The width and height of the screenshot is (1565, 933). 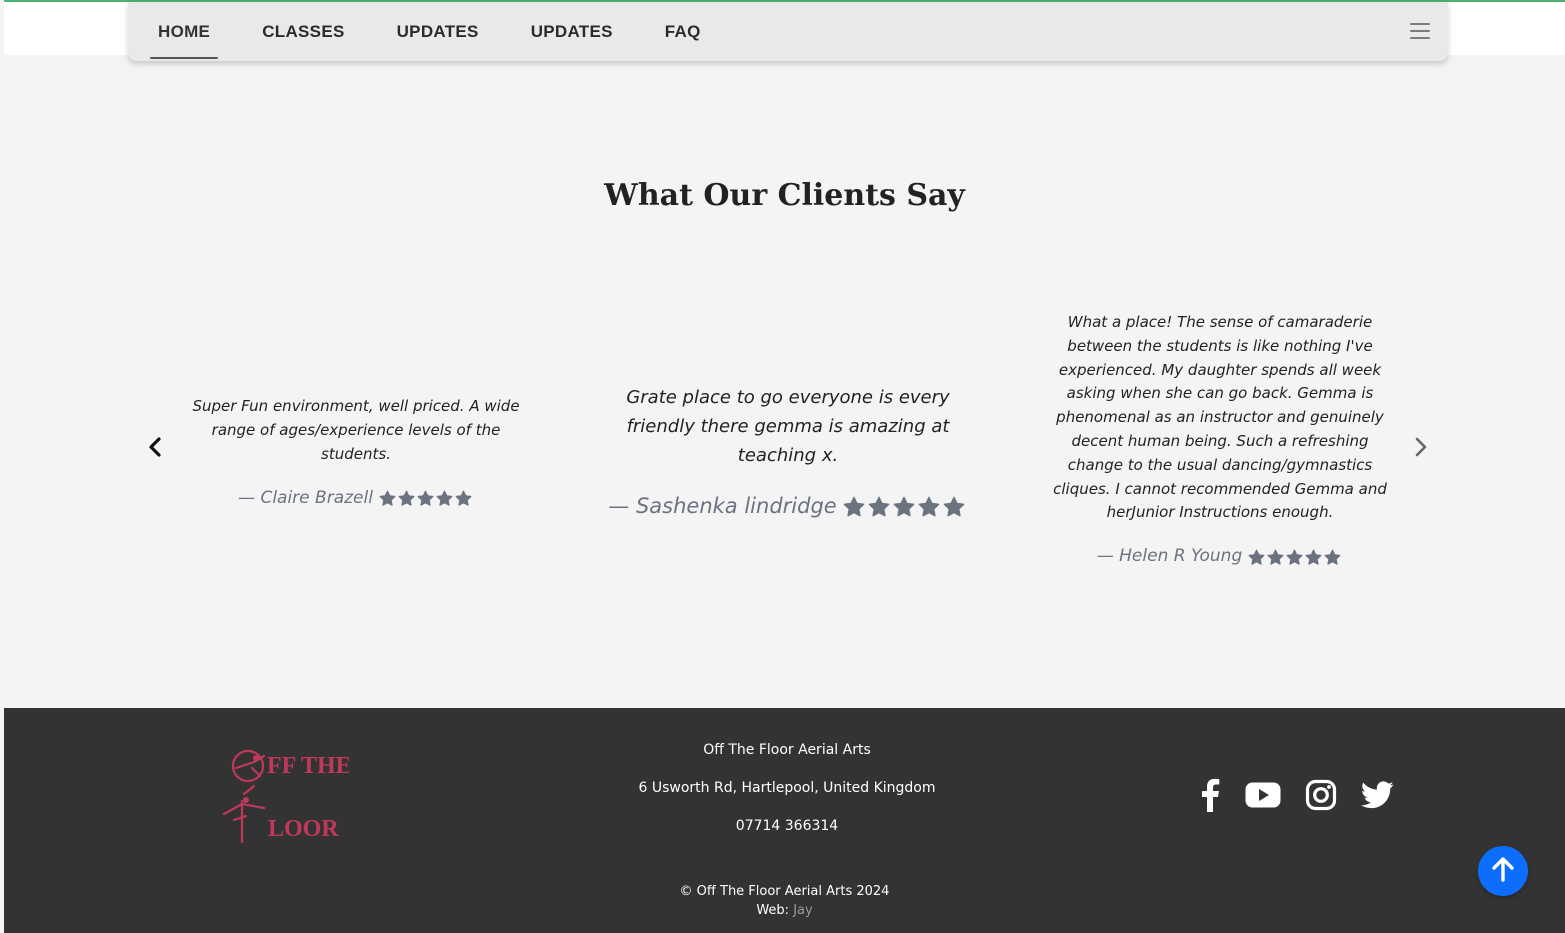 What do you see at coordinates (773, 910) in the screenshot?
I see `web-label: Web:` at bounding box center [773, 910].